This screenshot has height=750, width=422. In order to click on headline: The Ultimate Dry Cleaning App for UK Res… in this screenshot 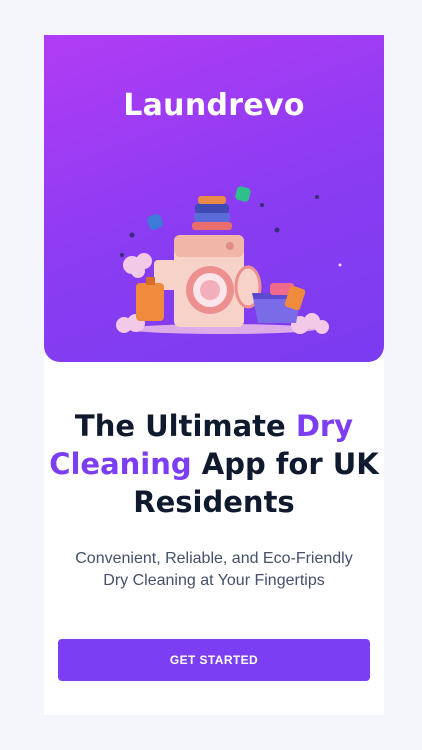, I will do `click(214, 464)`.